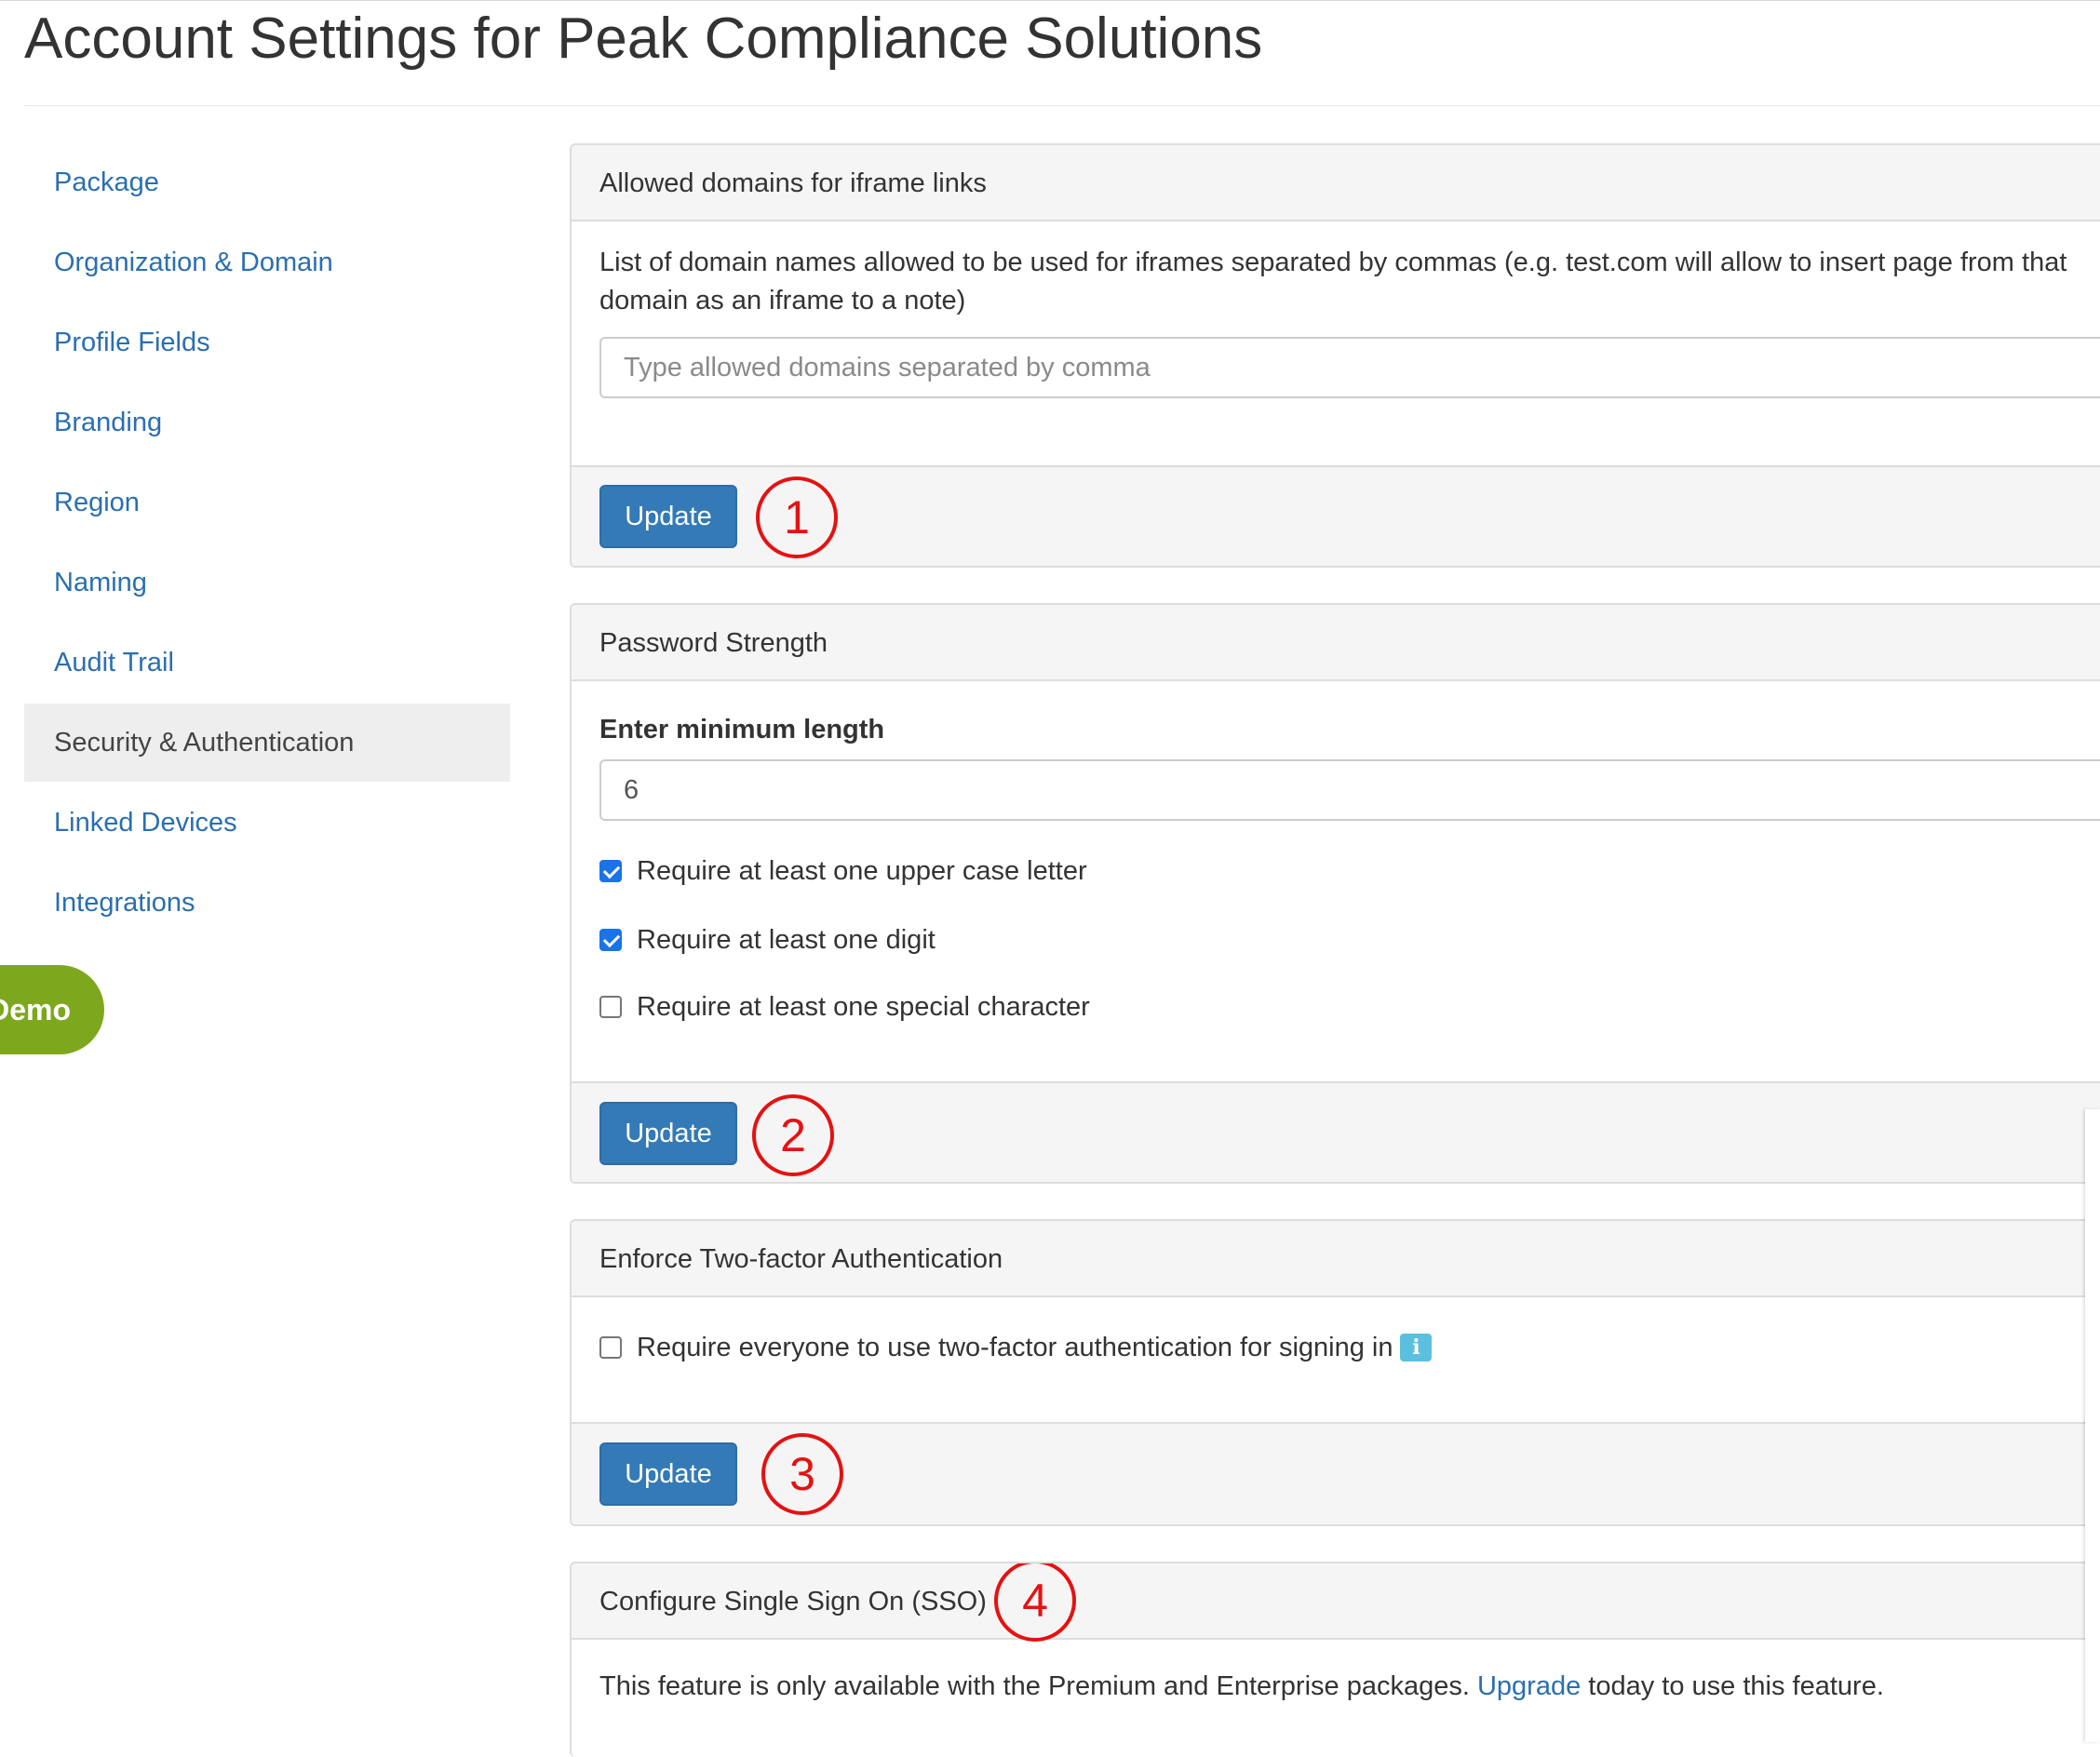 The image size is (2100, 1757). I want to click on annotation-marker-2: 2, so click(793, 1135).